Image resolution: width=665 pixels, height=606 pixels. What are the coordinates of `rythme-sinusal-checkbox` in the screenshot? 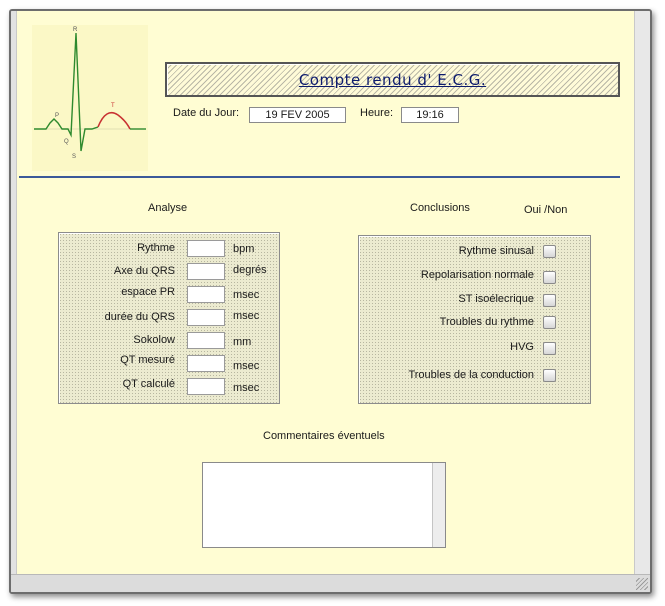 It's located at (549, 251).